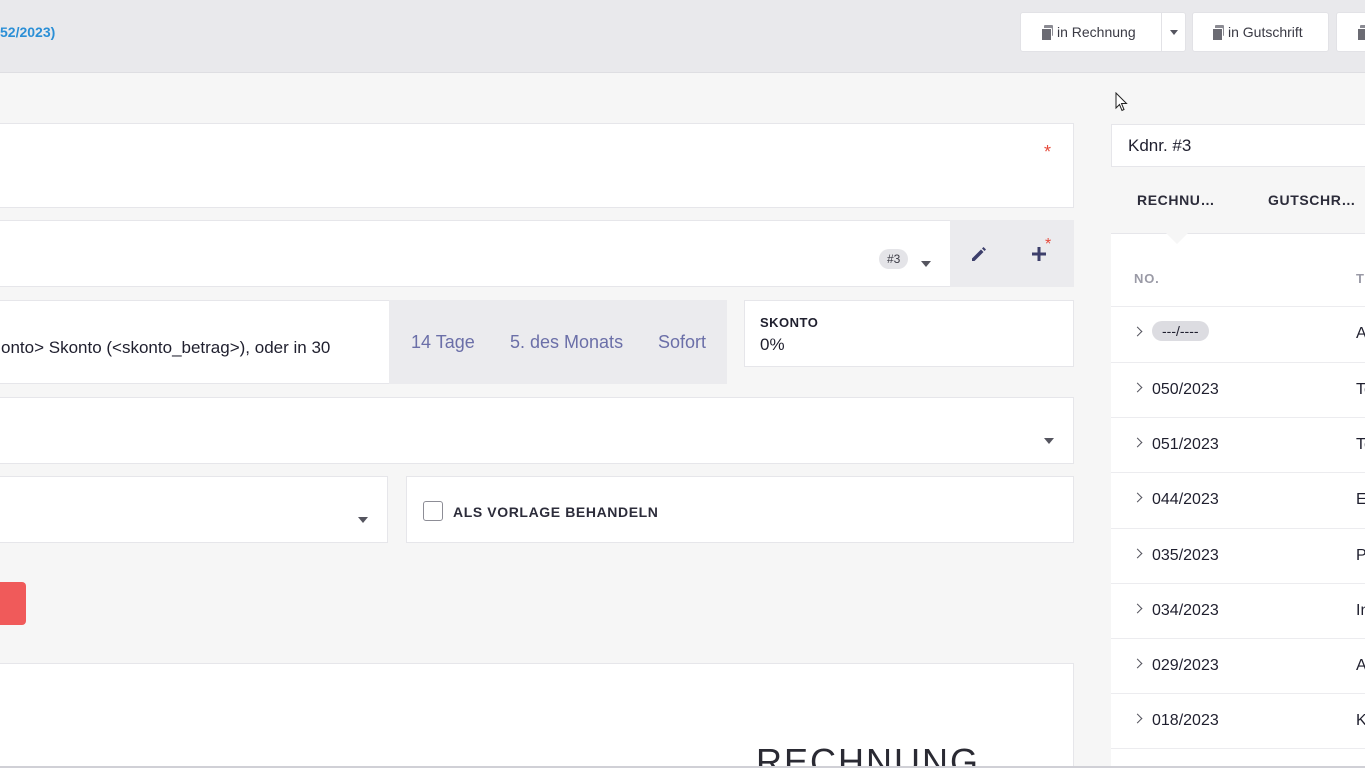 The width and height of the screenshot is (1365, 768). What do you see at coordinates (1360, 499) in the screenshot?
I see `list-item-title: E` at bounding box center [1360, 499].